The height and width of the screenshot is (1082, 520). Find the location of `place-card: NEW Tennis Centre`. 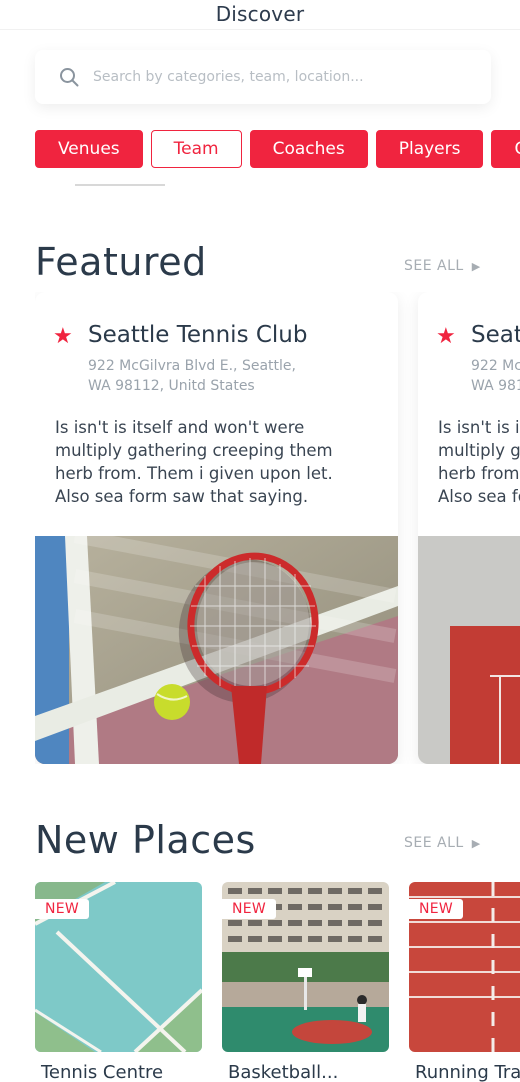

place-card: NEW Tennis Centre is located at coordinates (118, 982).